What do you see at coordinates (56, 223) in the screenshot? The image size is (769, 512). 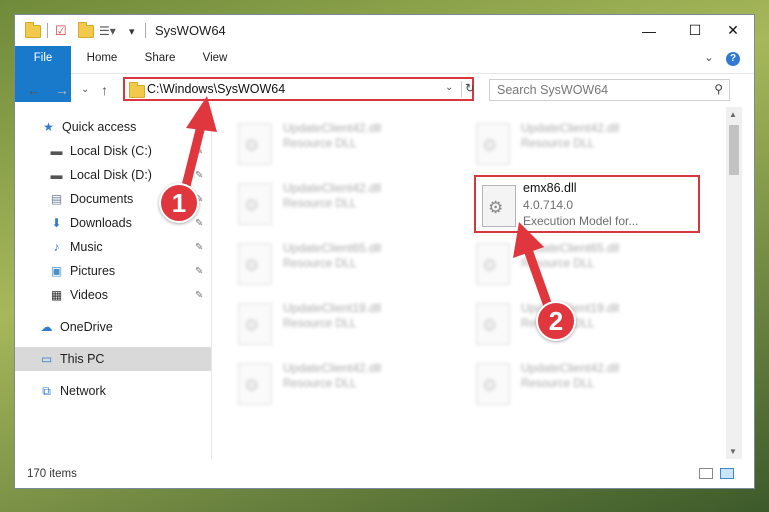 I see `download-icon: ⬇` at bounding box center [56, 223].